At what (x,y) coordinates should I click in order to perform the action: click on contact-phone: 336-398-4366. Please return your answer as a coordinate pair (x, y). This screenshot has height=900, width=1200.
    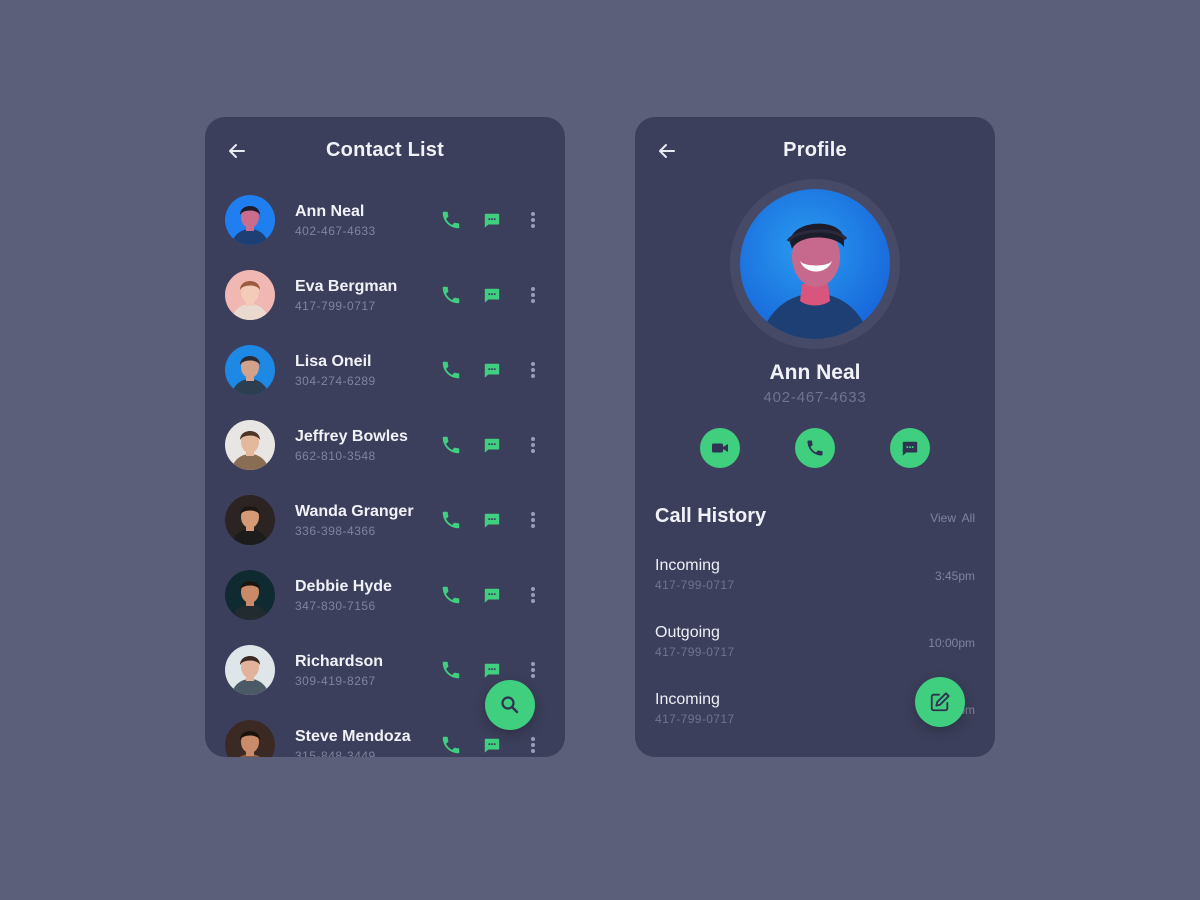
    Looking at the image, I should click on (335, 531).